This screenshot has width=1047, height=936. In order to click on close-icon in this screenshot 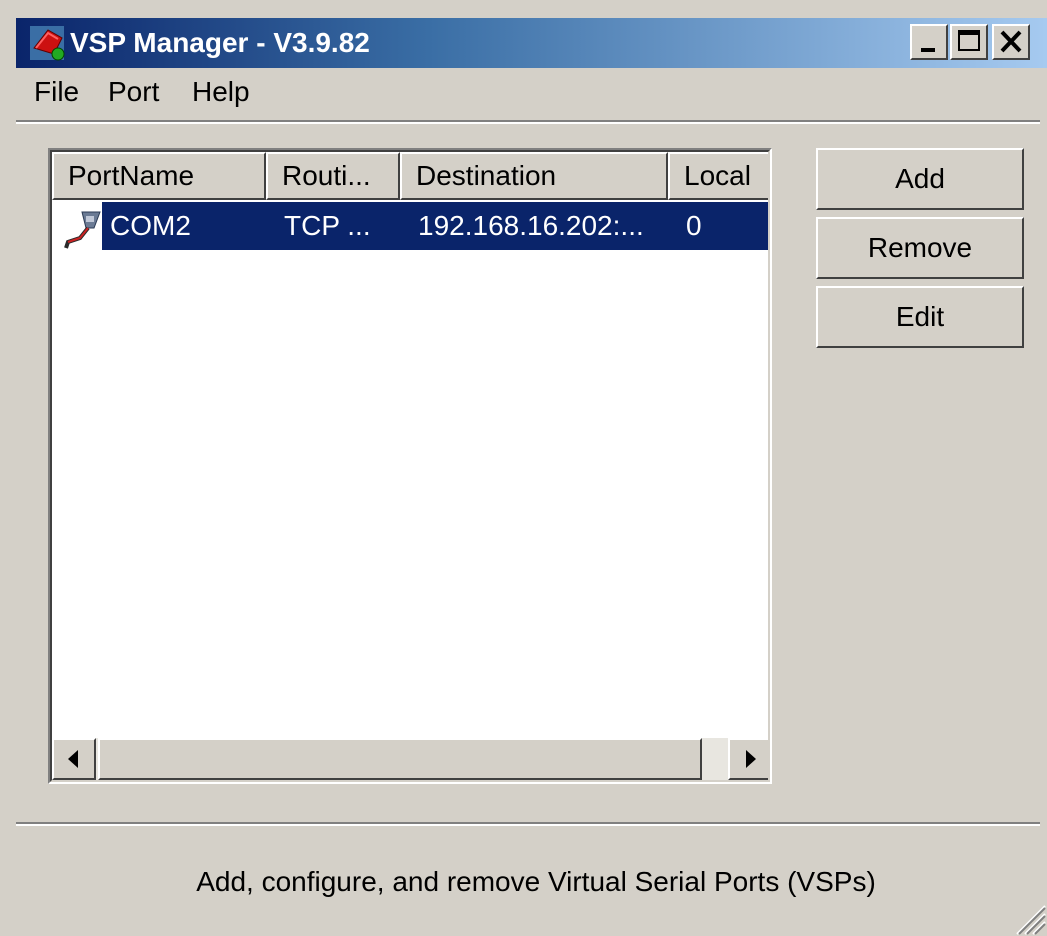, I will do `click(1011, 41)`.